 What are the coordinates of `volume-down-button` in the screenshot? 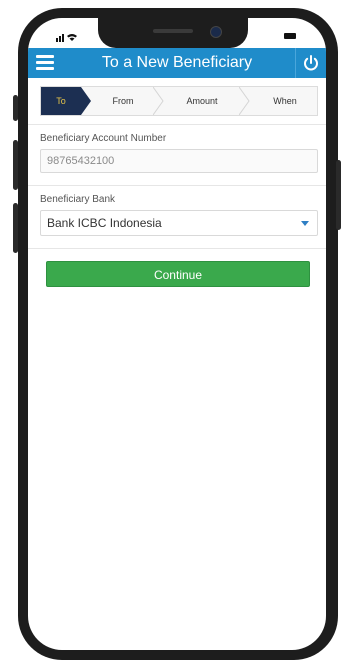 It's located at (15, 228).